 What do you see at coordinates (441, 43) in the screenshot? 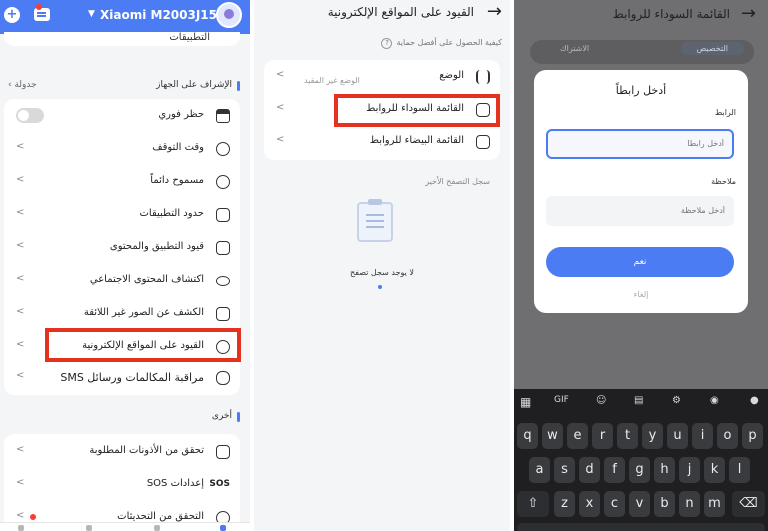
I see `help-link: ? كيفية الحصول على أفضل حماية` at bounding box center [441, 43].